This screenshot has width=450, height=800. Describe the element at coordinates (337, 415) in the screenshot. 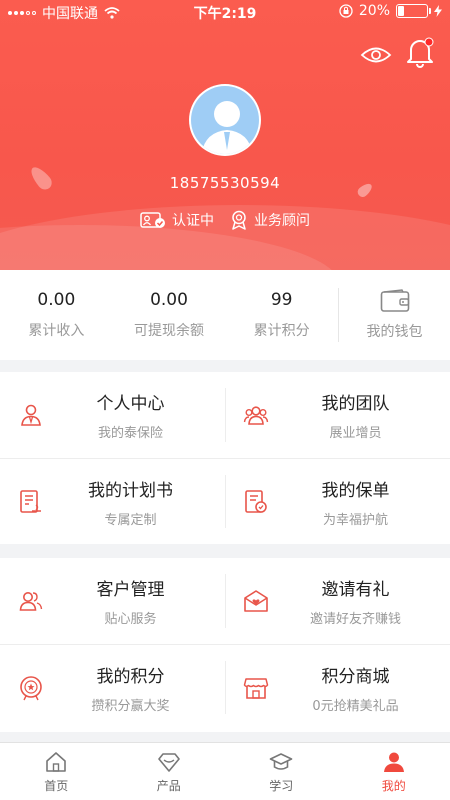

I see `menu-my-team: 我的团队 展业增员` at that location.